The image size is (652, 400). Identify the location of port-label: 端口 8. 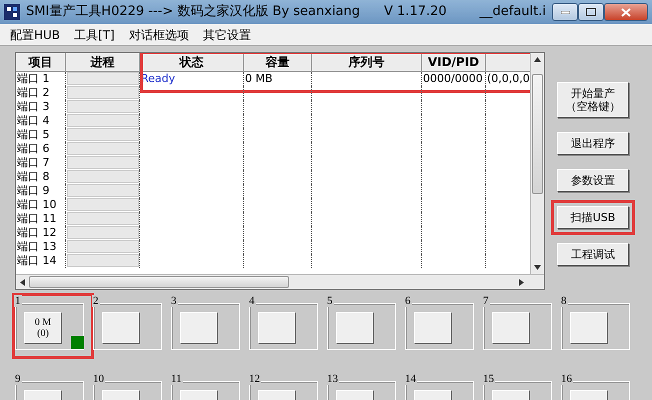
(33, 176).